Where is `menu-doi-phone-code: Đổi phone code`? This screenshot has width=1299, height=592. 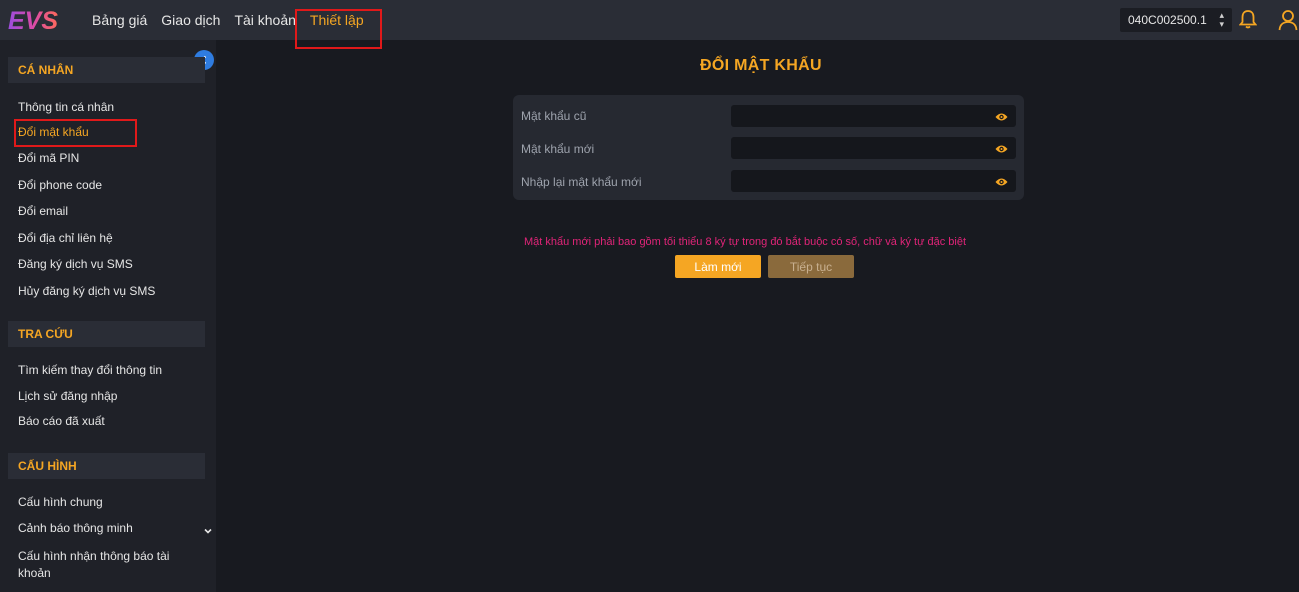 menu-doi-phone-code: Đổi phone code is located at coordinates (60, 185).